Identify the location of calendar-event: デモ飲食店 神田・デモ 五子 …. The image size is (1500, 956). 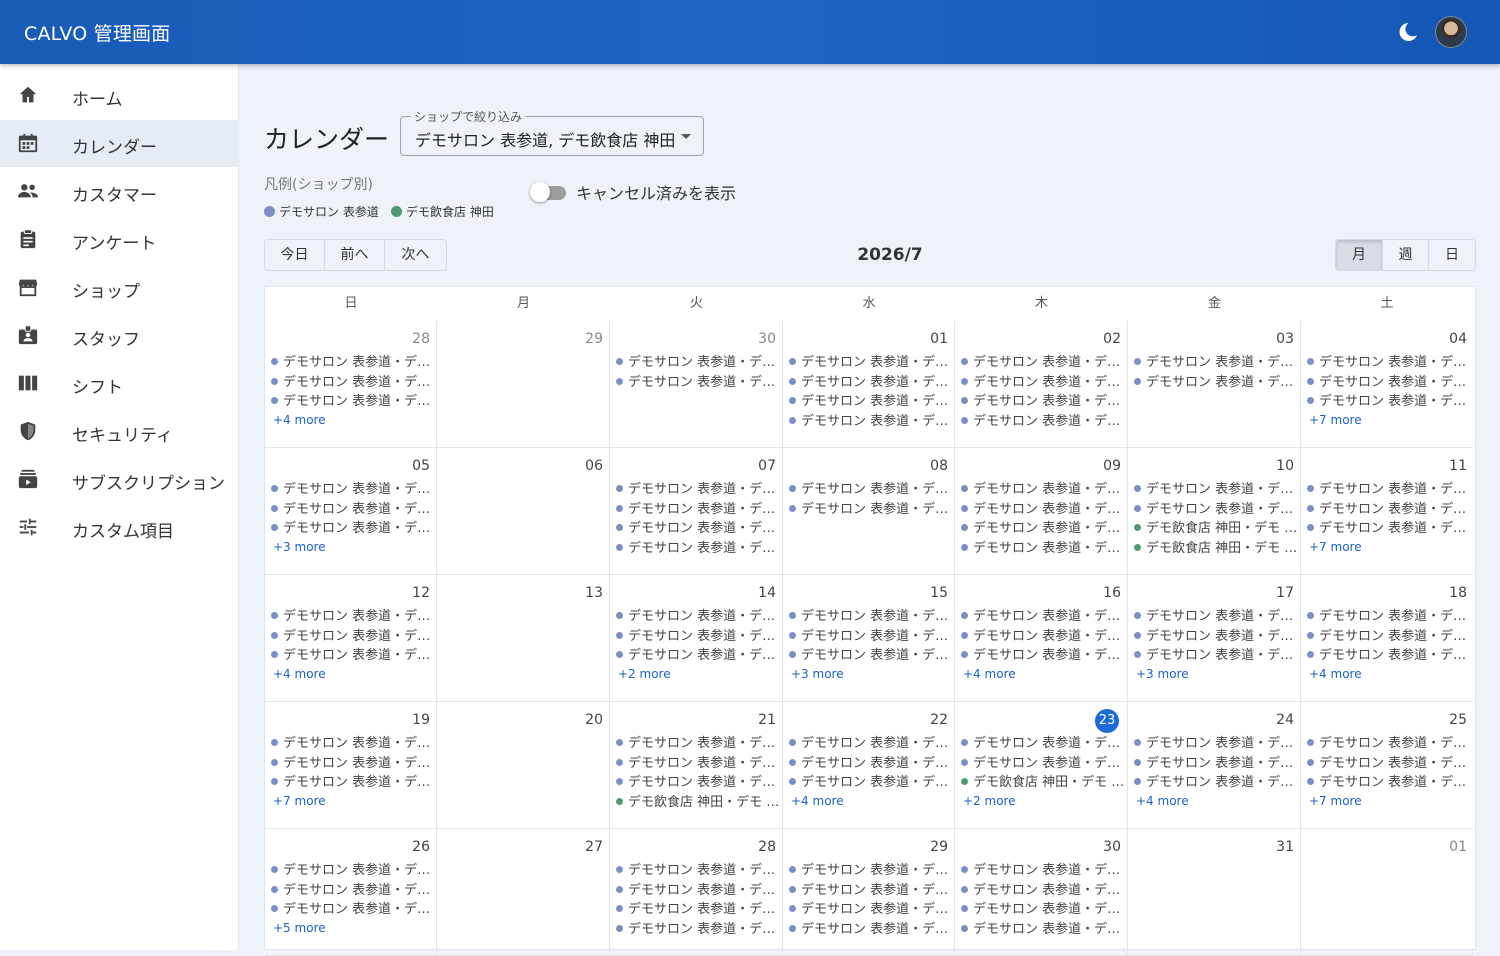
(699, 802).